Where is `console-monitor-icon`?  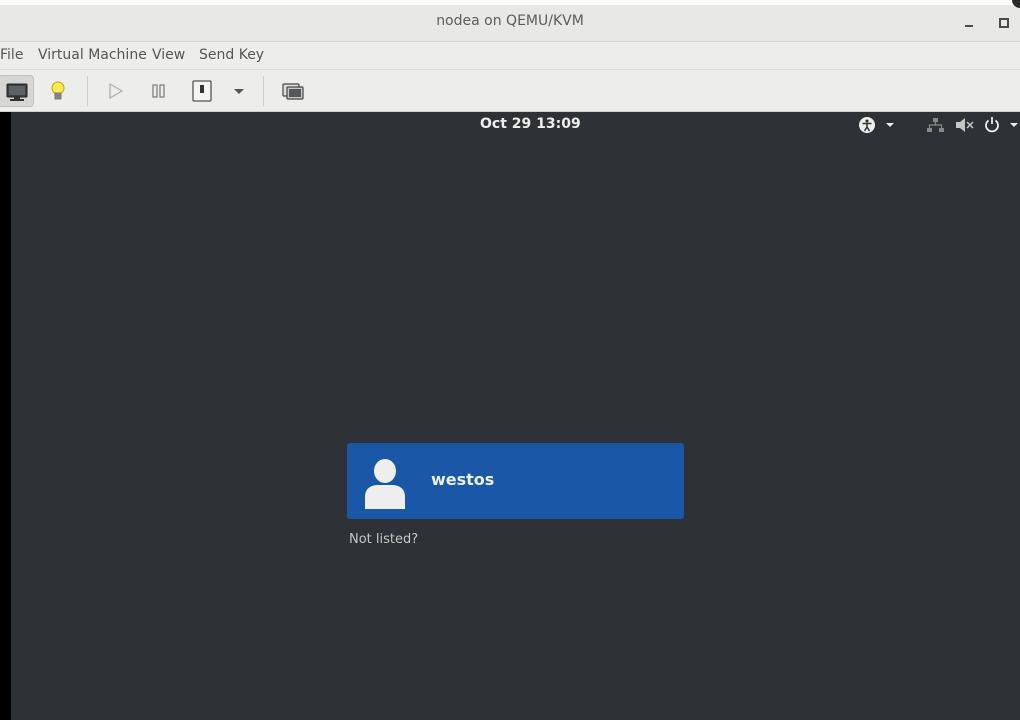 console-monitor-icon is located at coordinates (17, 92).